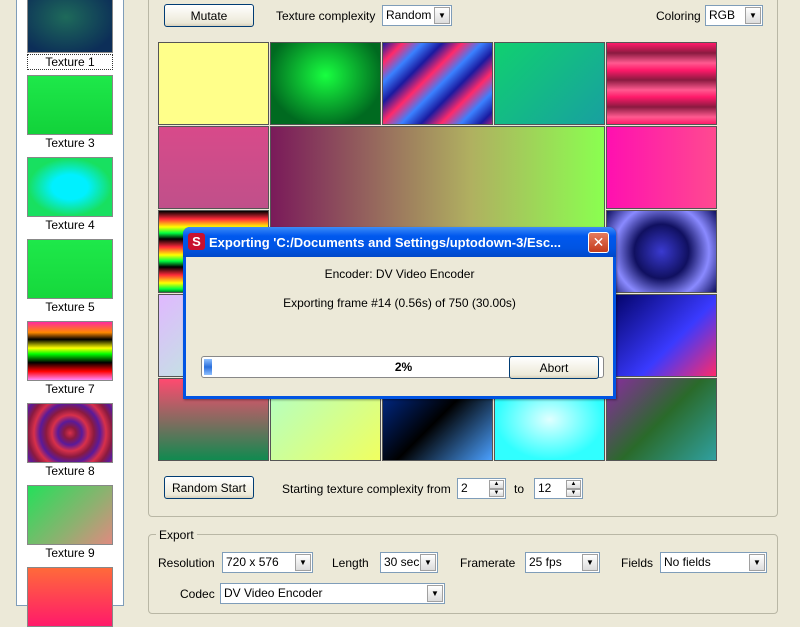 The image size is (800, 627). What do you see at coordinates (197, 594) in the screenshot?
I see `codec-label: Codec` at bounding box center [197, 594].